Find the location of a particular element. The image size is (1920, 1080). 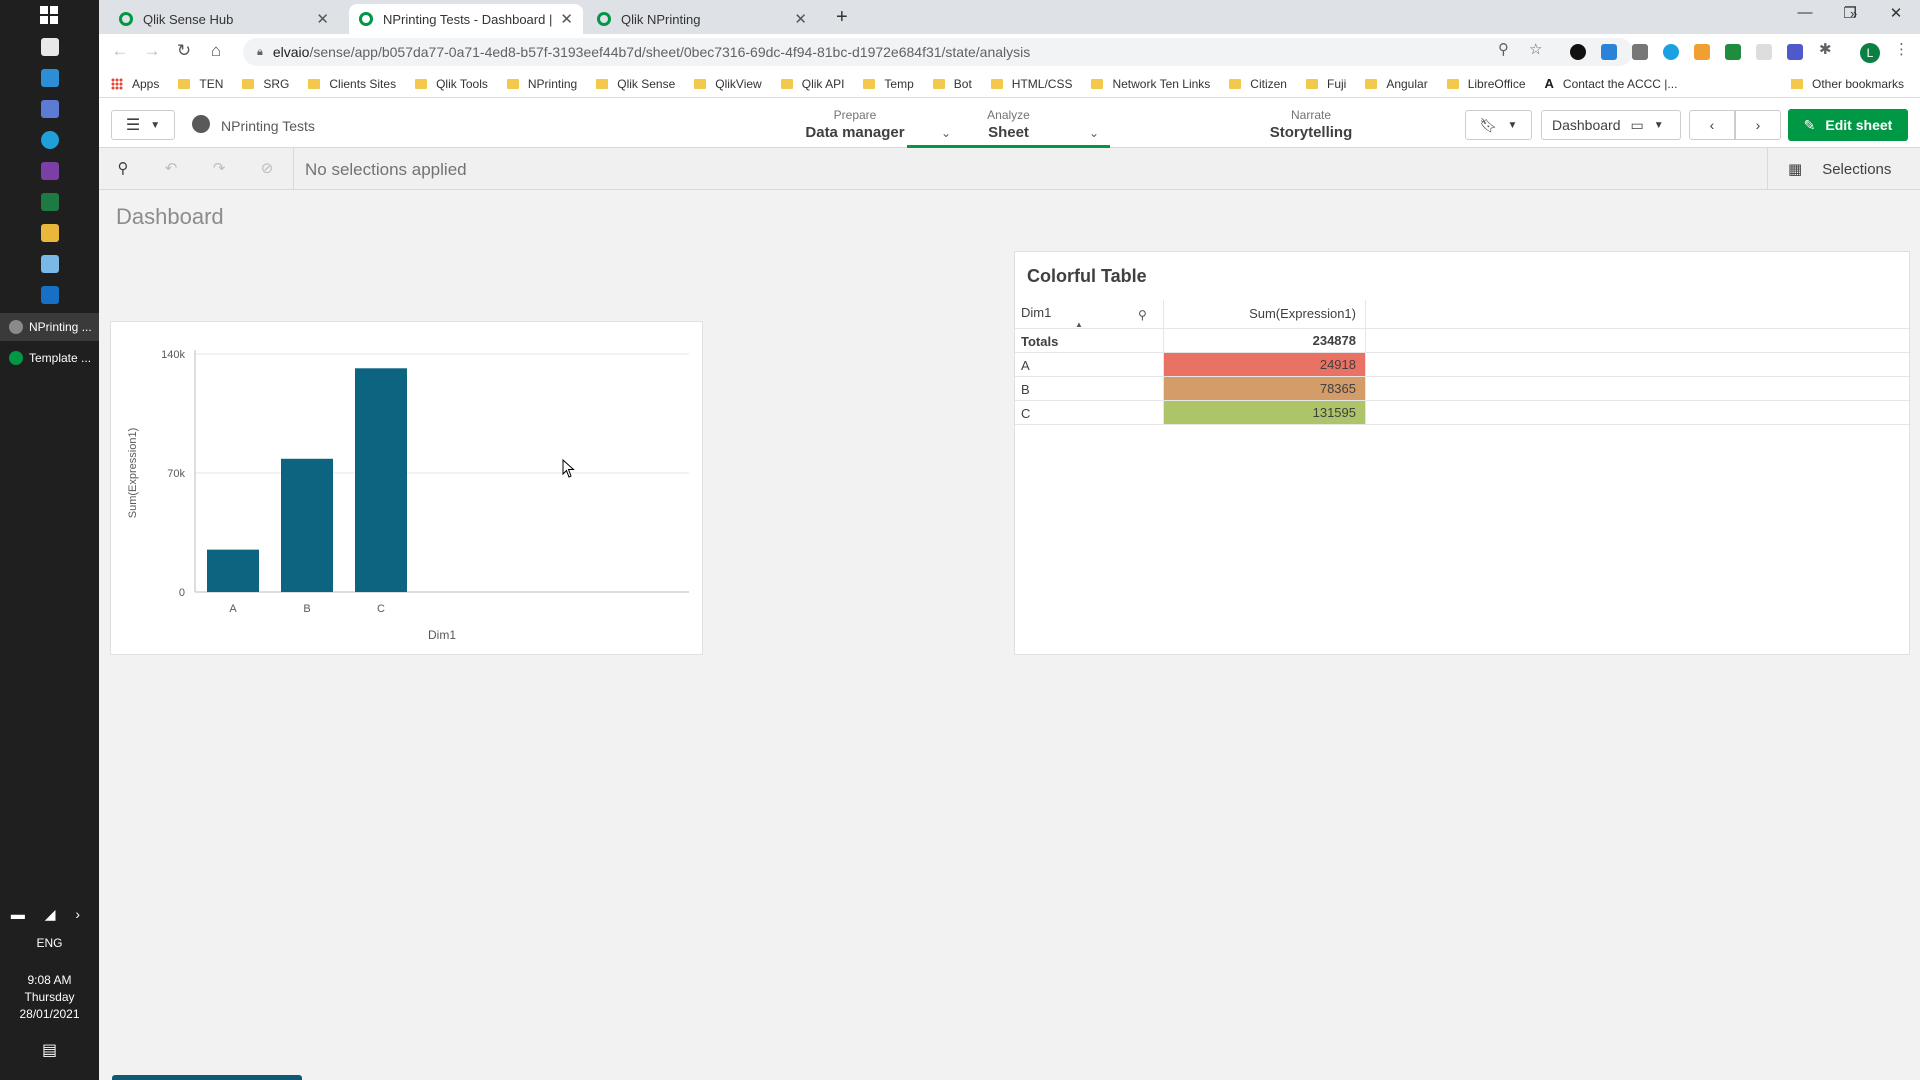

bookmark-folder: LibreOffice is located at coordinates (1486, 83).